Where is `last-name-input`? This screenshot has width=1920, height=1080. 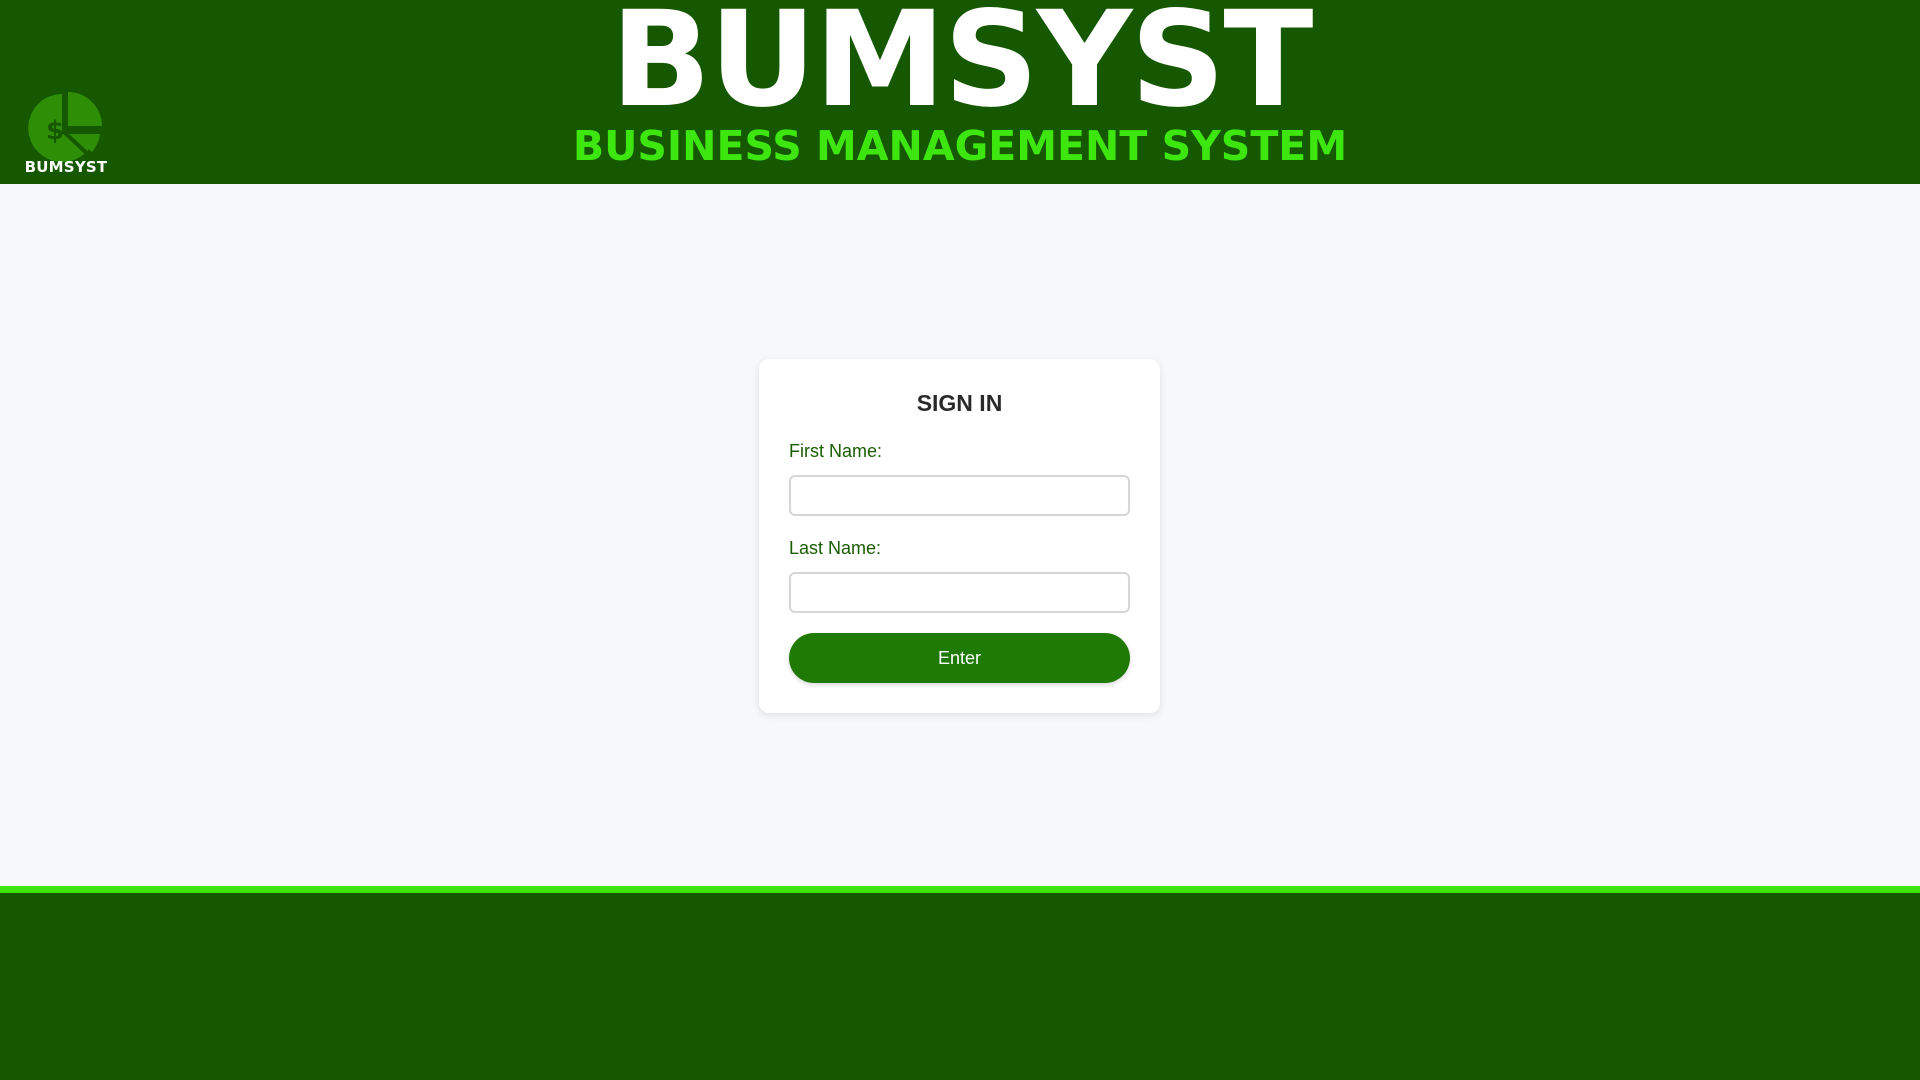
last-name-input is located at coordinates (959, 592).